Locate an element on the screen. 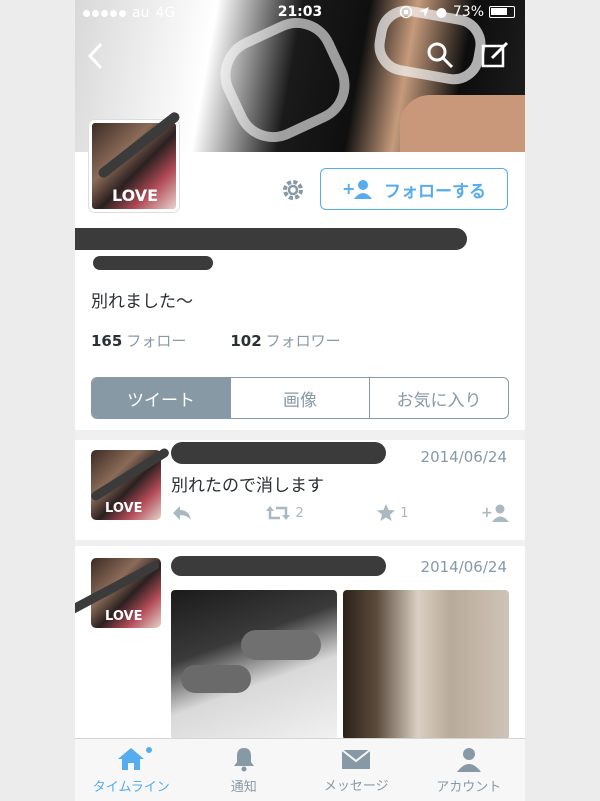 The width and height of the screenshot is (600, 801). followers-stat: 102 フォロワー is located at coordinates (285, 340).